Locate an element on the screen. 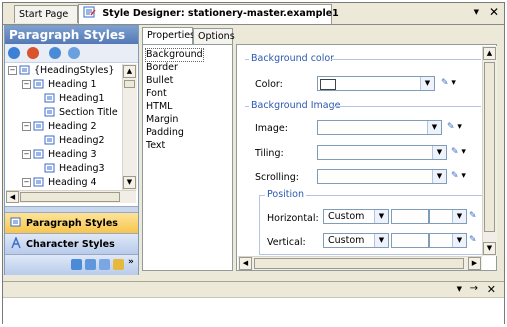 The width and height of the screenshot is (507, 327). tab-list-dropdown-icon: ▼ is located at coordinates (476, 12).